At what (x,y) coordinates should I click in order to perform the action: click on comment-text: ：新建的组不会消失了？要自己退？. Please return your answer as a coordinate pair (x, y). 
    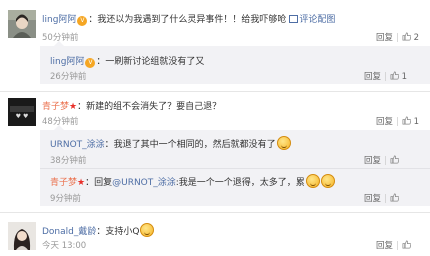
    Looking at the image, I should click on (149, 107).